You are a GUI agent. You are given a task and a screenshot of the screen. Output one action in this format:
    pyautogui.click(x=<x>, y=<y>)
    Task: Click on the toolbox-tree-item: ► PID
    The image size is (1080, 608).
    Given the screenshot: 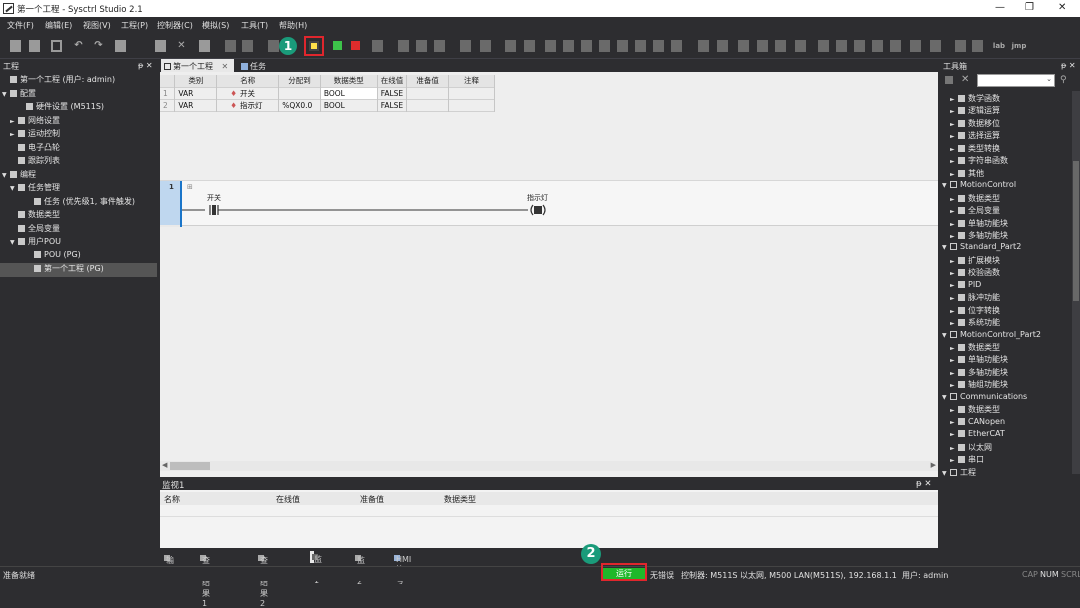 What is the action you would take?
    pyautogui.click(x=1006, y=286)
    